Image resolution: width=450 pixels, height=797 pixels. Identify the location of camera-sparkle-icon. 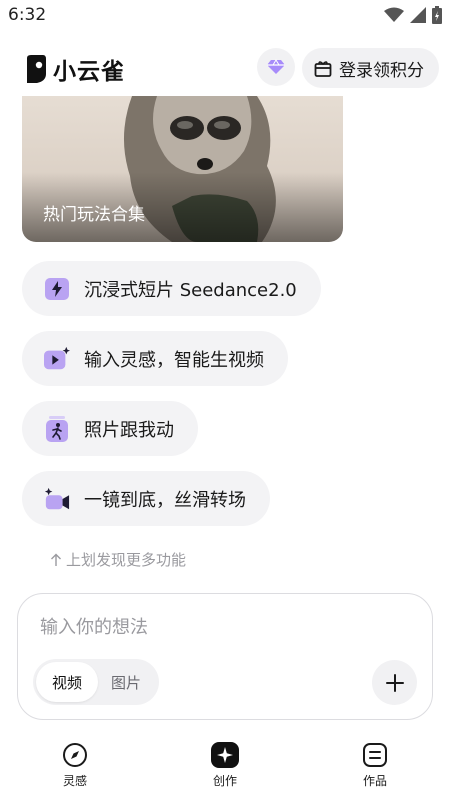
(57, 499).